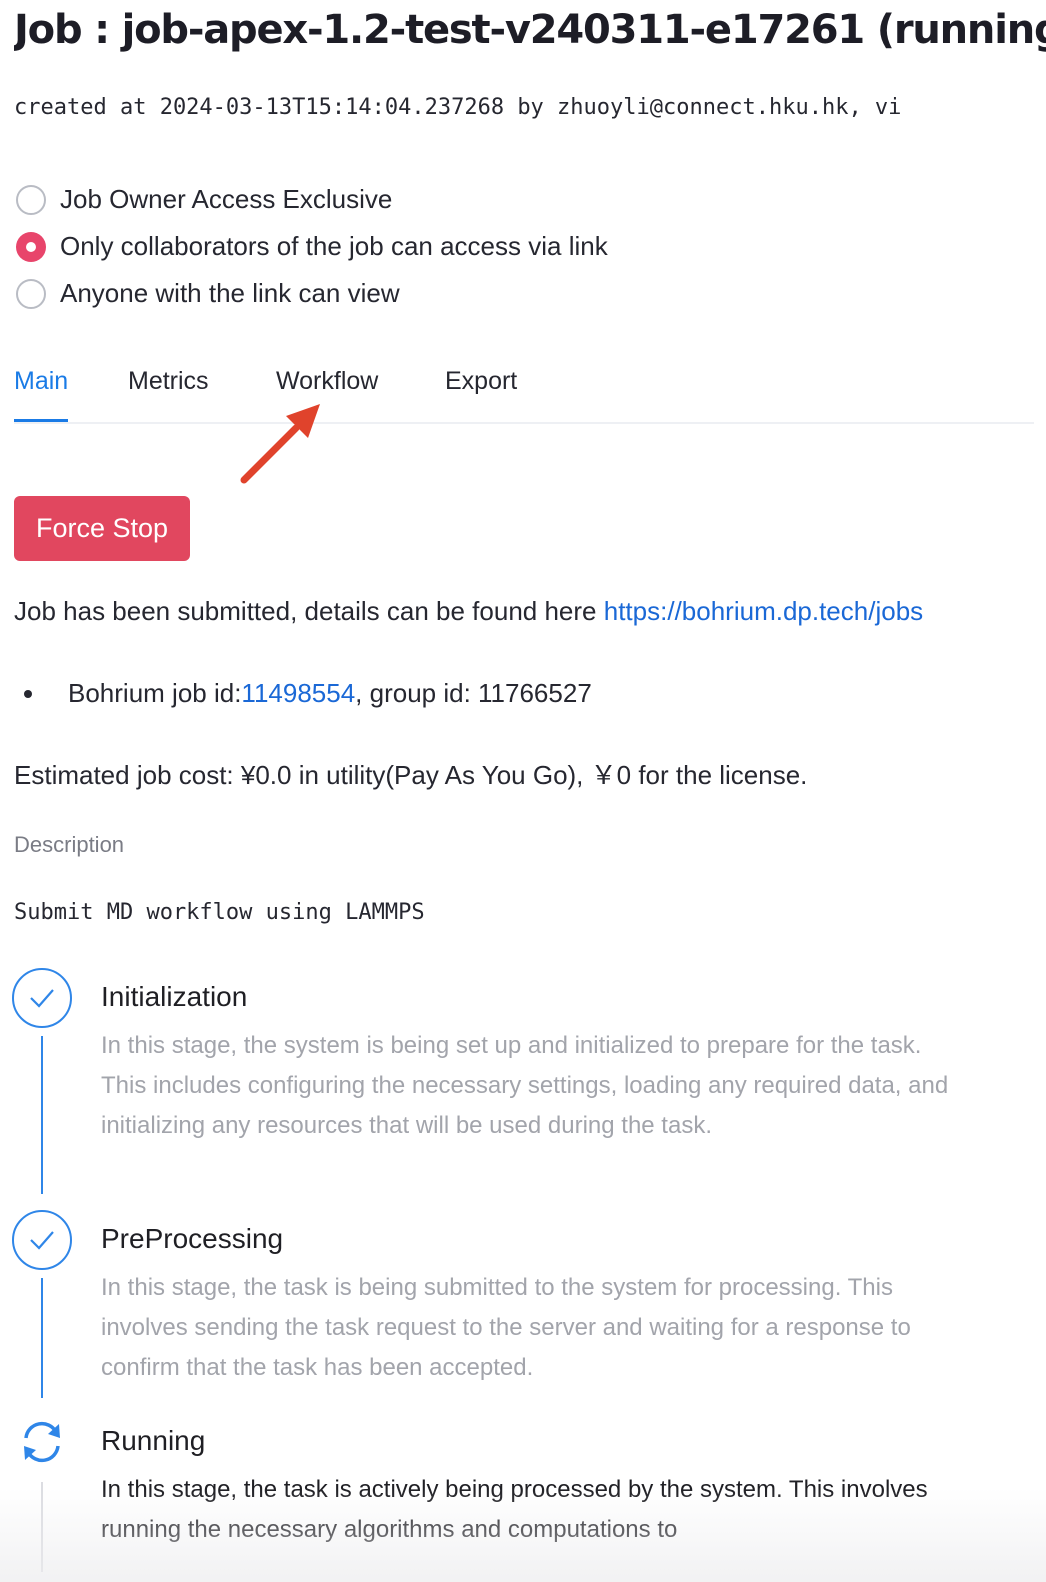  Describe the element at coordinates (473, 693) in the screenshot. I see `group-id-text: , group id: 11766527` at that location.